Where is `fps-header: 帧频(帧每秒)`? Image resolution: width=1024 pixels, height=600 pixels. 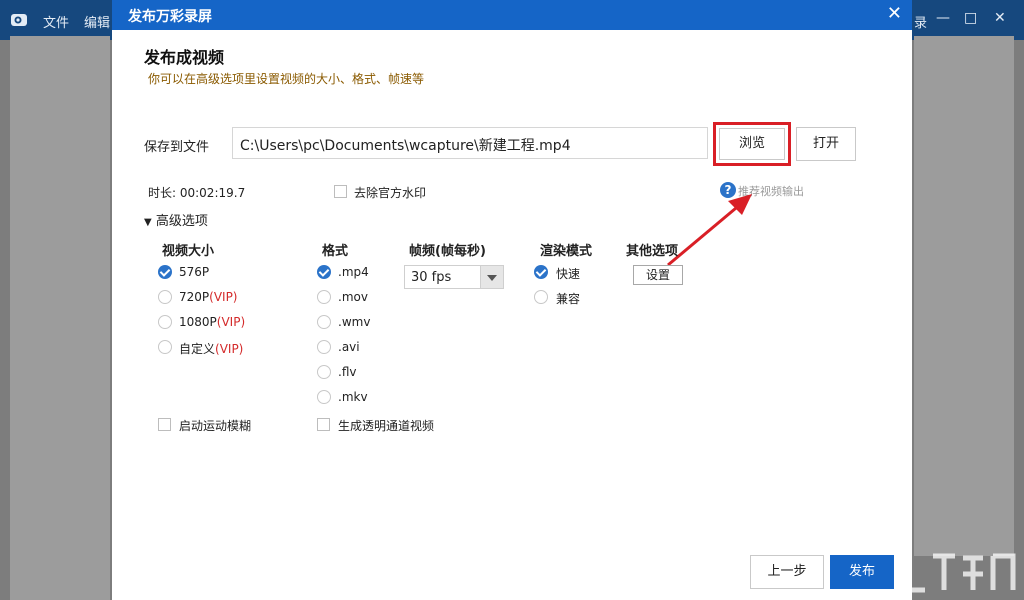
fps-header: 帧频(帧每秒) is located at coordinates (447, 249).